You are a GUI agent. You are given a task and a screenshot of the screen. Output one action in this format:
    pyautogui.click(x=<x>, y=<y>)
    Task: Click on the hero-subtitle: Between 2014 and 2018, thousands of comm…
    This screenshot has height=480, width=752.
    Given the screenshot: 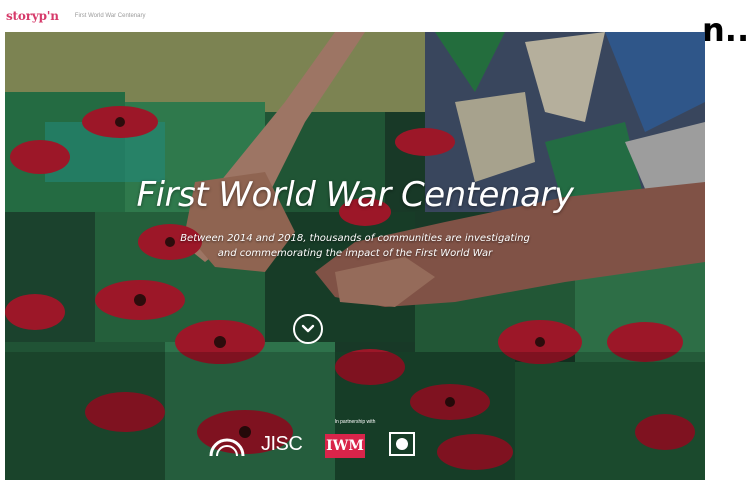 What is the action you would take?
    pyautogui.click(x=355, y=246)
    